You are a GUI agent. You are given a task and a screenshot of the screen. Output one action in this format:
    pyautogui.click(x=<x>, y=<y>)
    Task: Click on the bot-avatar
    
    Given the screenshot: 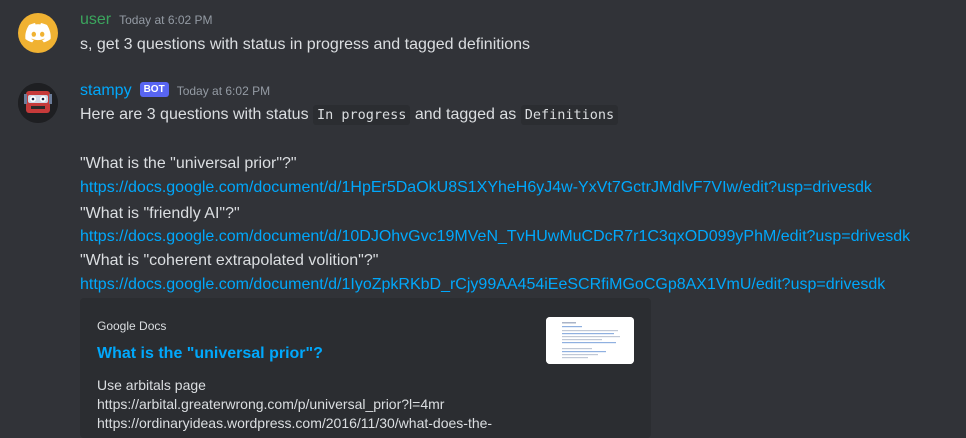 What is the action you would take?
    pyautogui.click(x=38, y=103)
    